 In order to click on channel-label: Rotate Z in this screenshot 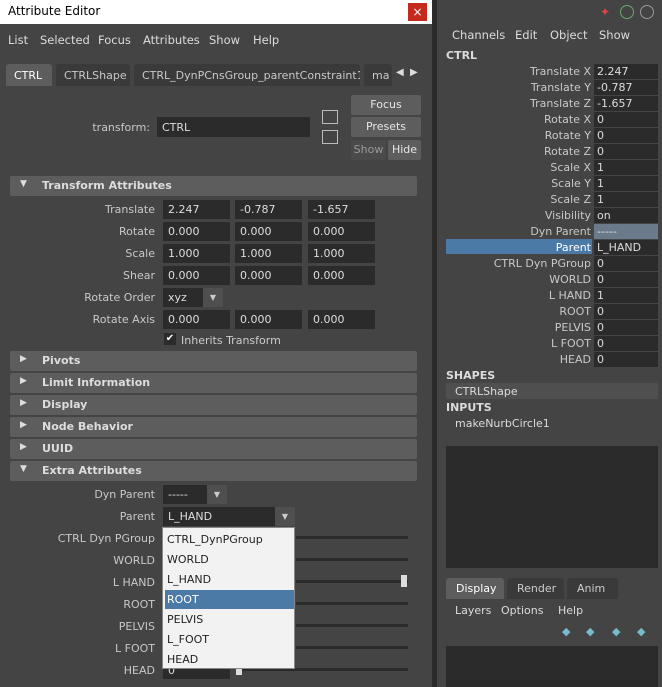, I will do `click(567, 151)`.